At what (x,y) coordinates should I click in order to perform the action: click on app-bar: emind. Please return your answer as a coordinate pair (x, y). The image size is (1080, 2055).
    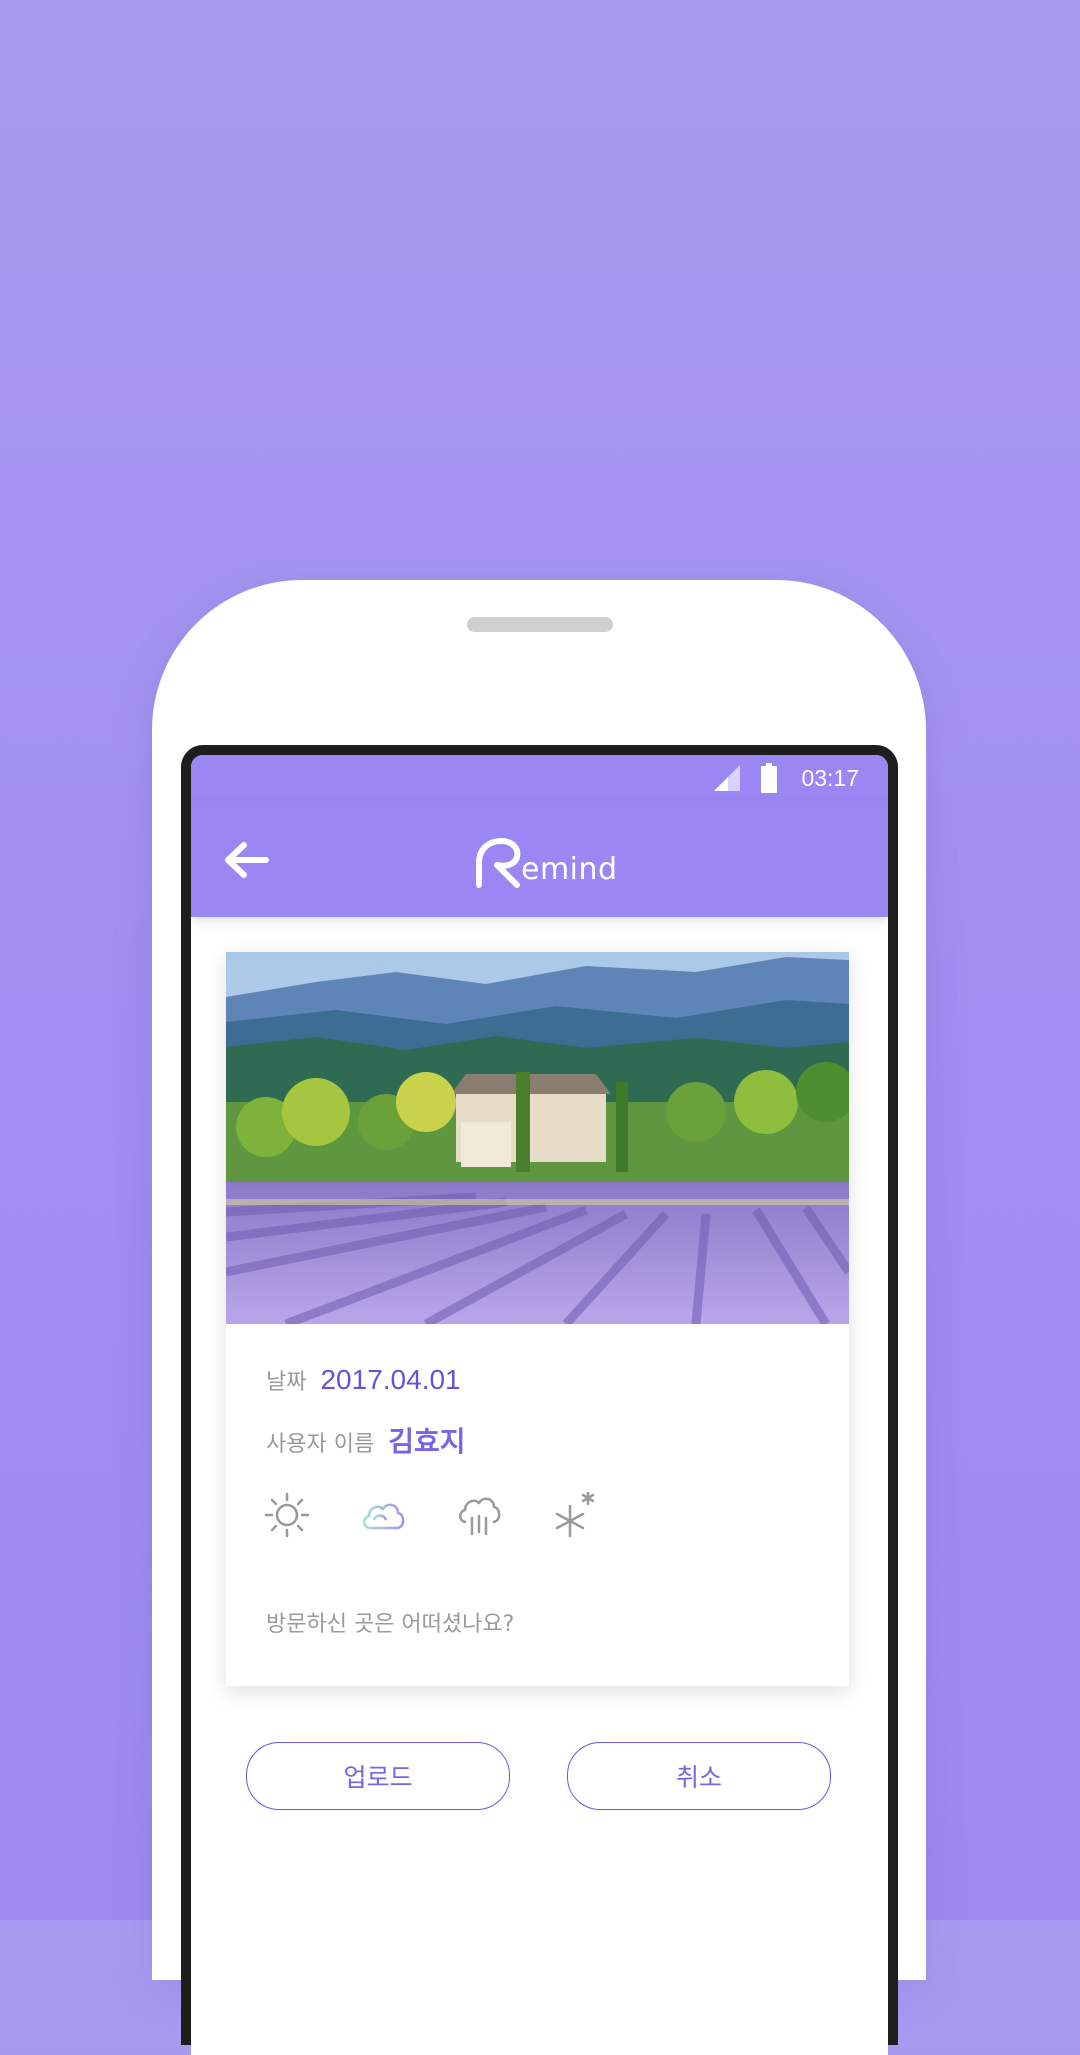
    Looking at the image, I should click on (539, 859).